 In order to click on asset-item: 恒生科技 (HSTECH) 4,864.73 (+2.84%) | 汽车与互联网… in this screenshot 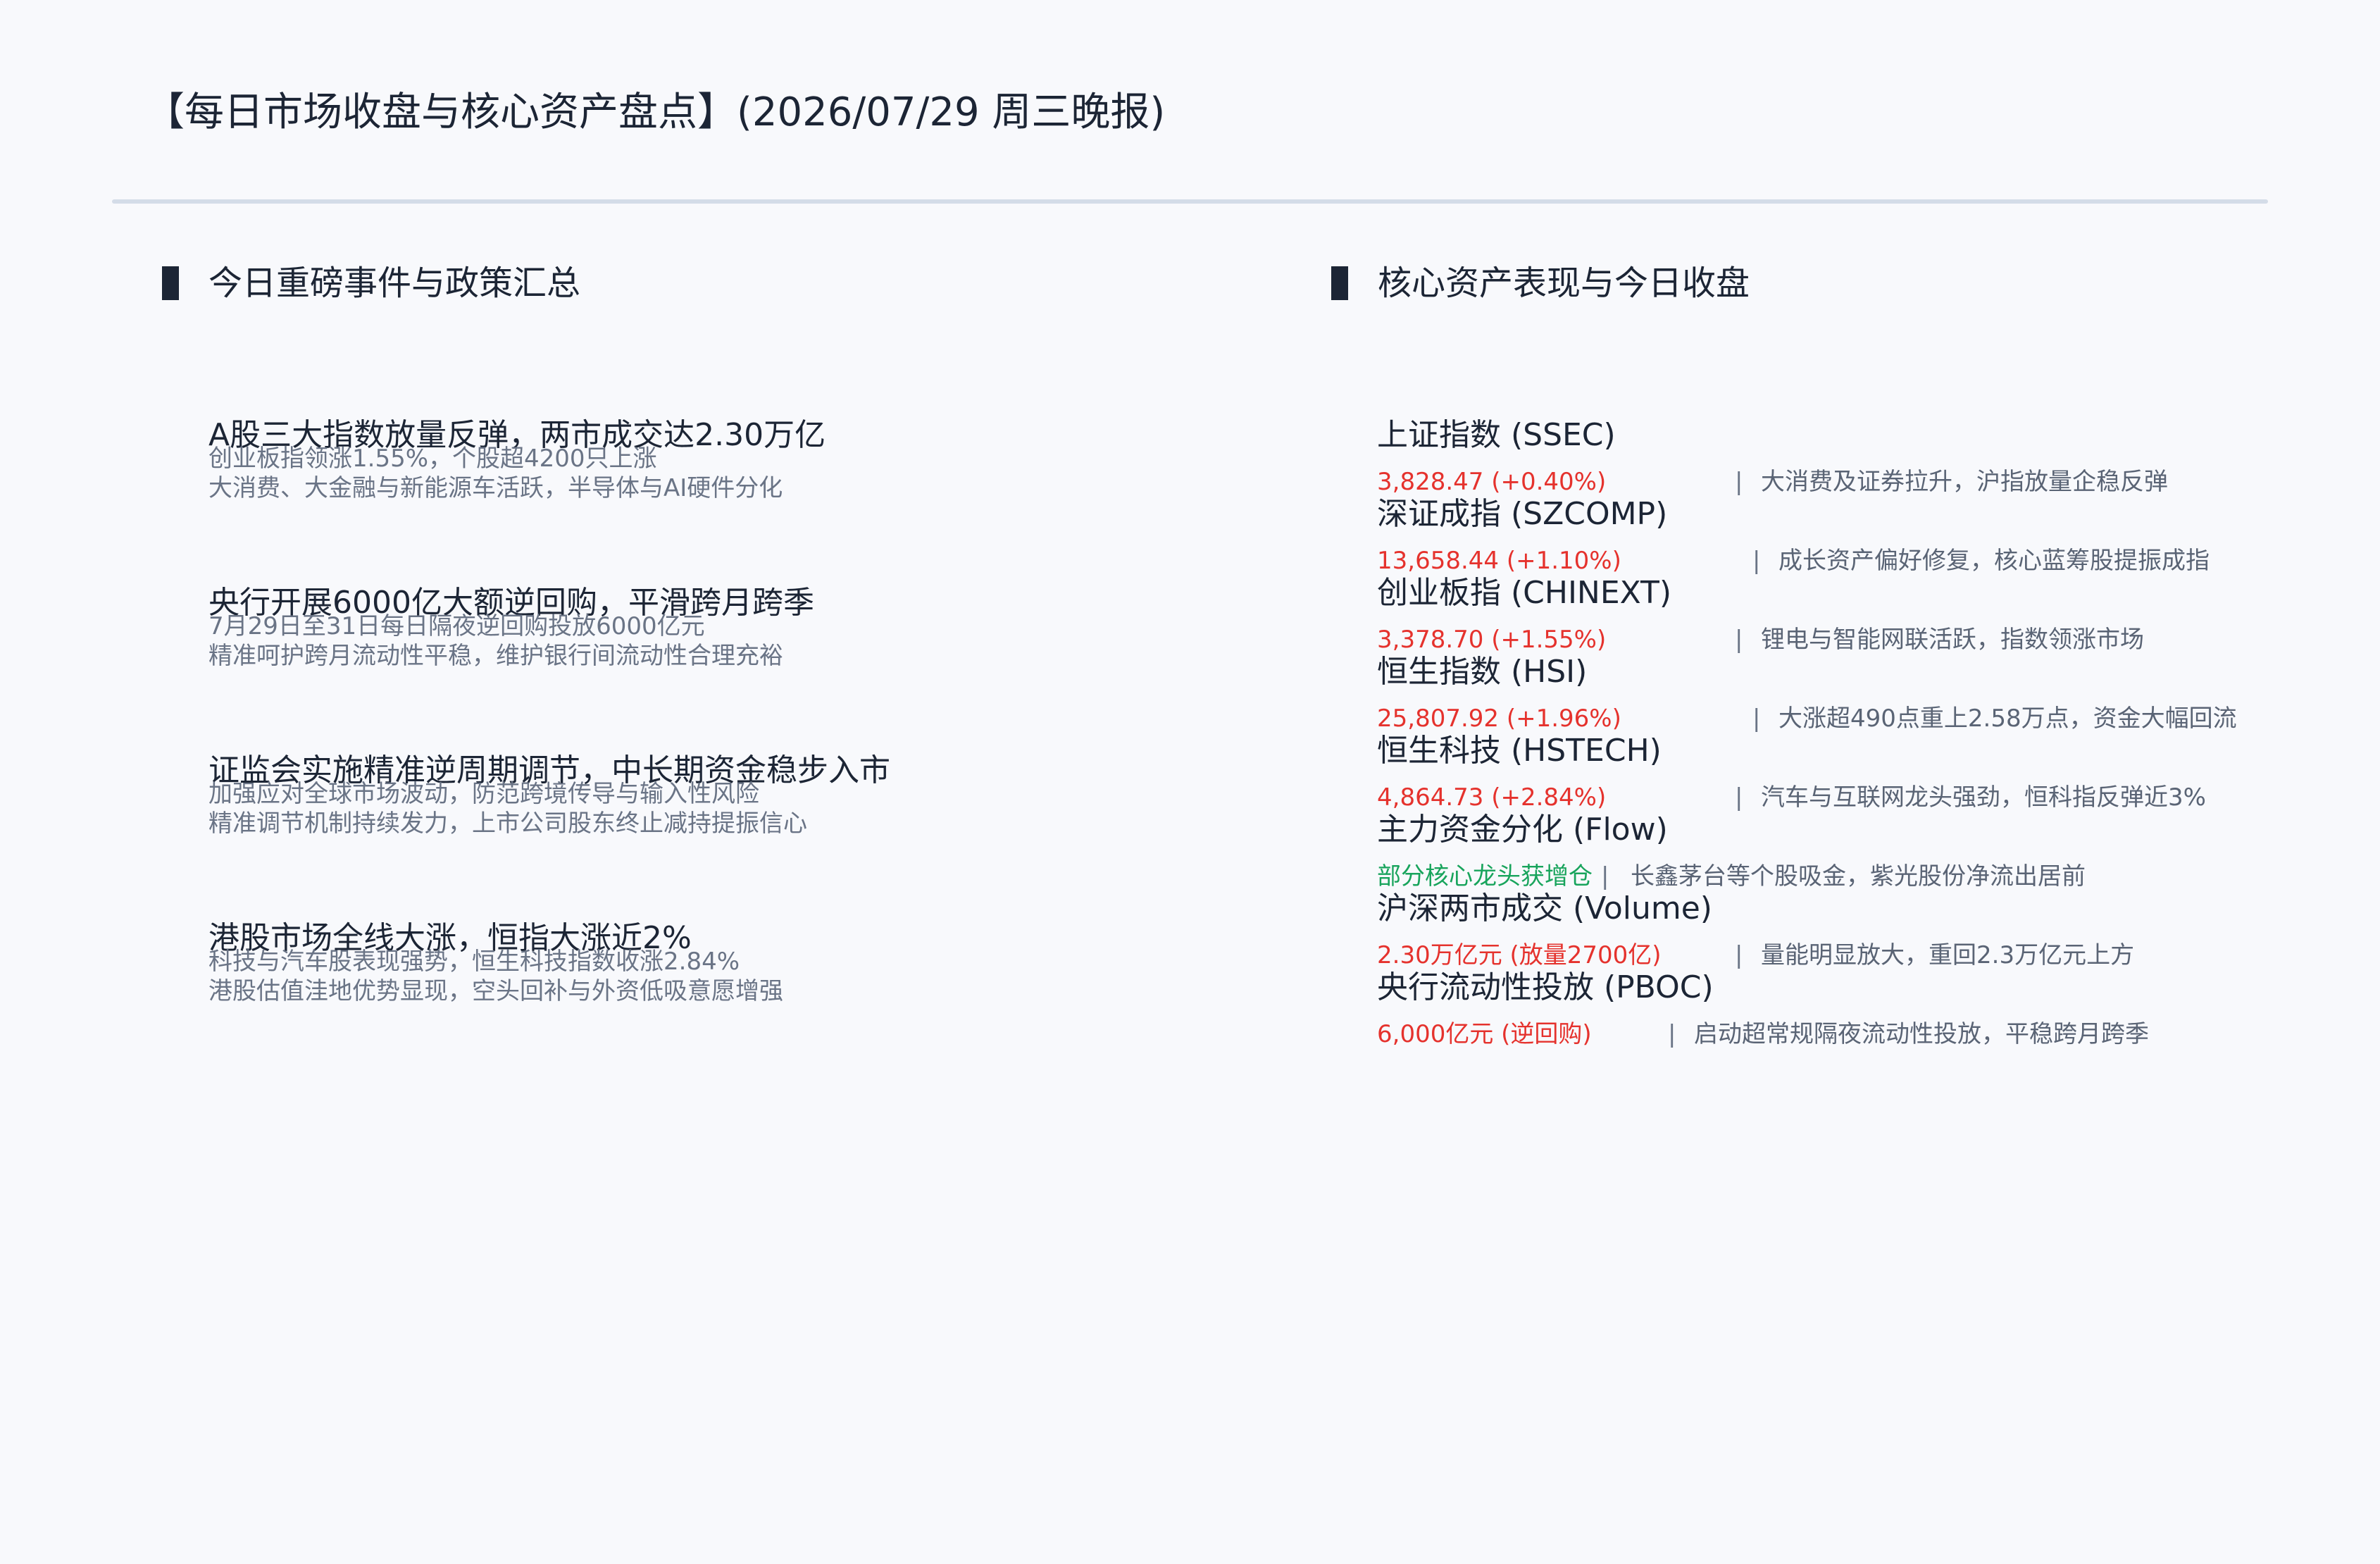, I will do `click(1825, 771)`.